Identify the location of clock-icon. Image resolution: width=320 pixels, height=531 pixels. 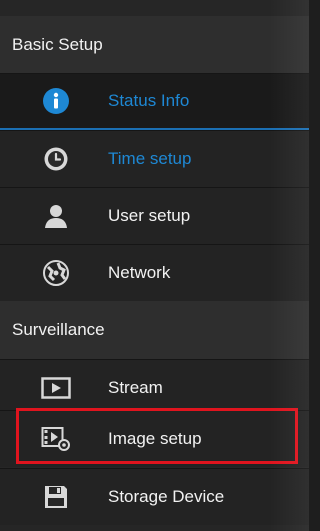
(56, 159).